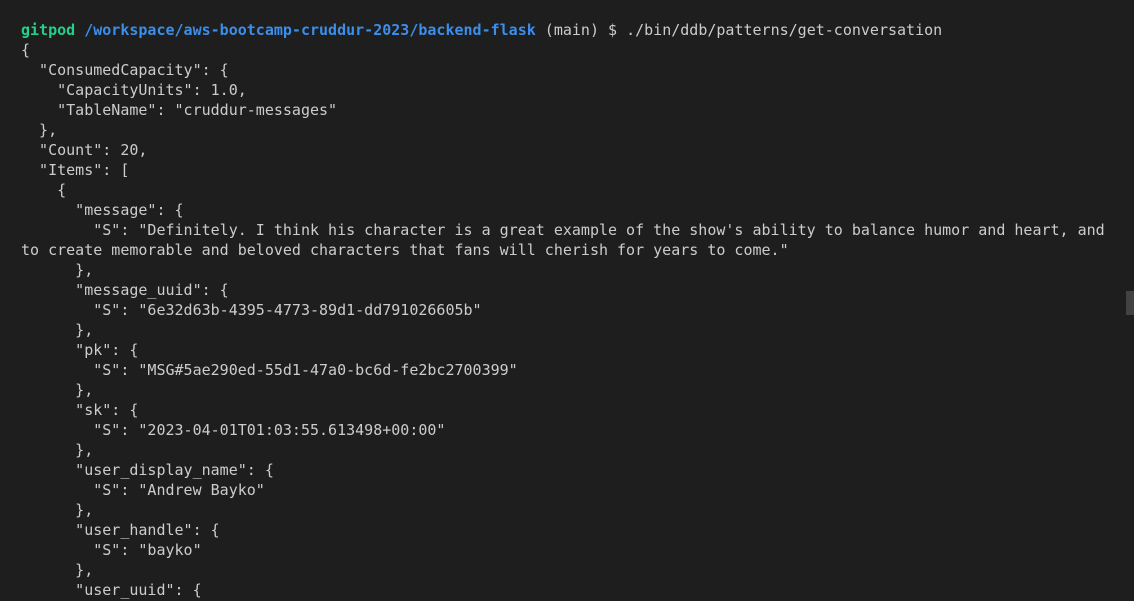 Image resolution: width=1134 pixels, height=601 pixels. Describe the element at coordinates (80, 350) in the screenshot. I see `output-line: "pk": {` at that location.